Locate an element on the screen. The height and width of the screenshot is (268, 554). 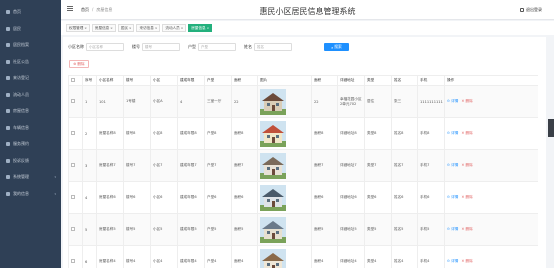
column-header: 手机 is located at coordinates (431, 80).